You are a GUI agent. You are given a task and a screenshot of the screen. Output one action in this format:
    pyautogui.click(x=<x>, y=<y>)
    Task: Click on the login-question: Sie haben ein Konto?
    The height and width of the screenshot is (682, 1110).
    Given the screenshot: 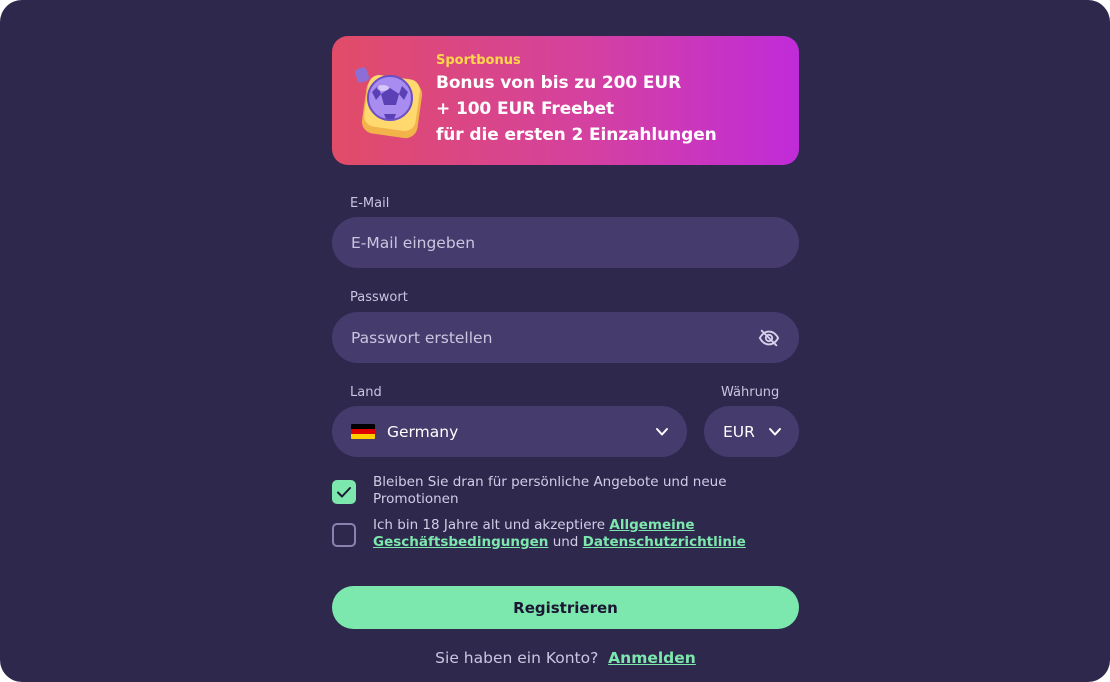 What is the action you would take?
    pyautogui.click(x=517, y=658)
    